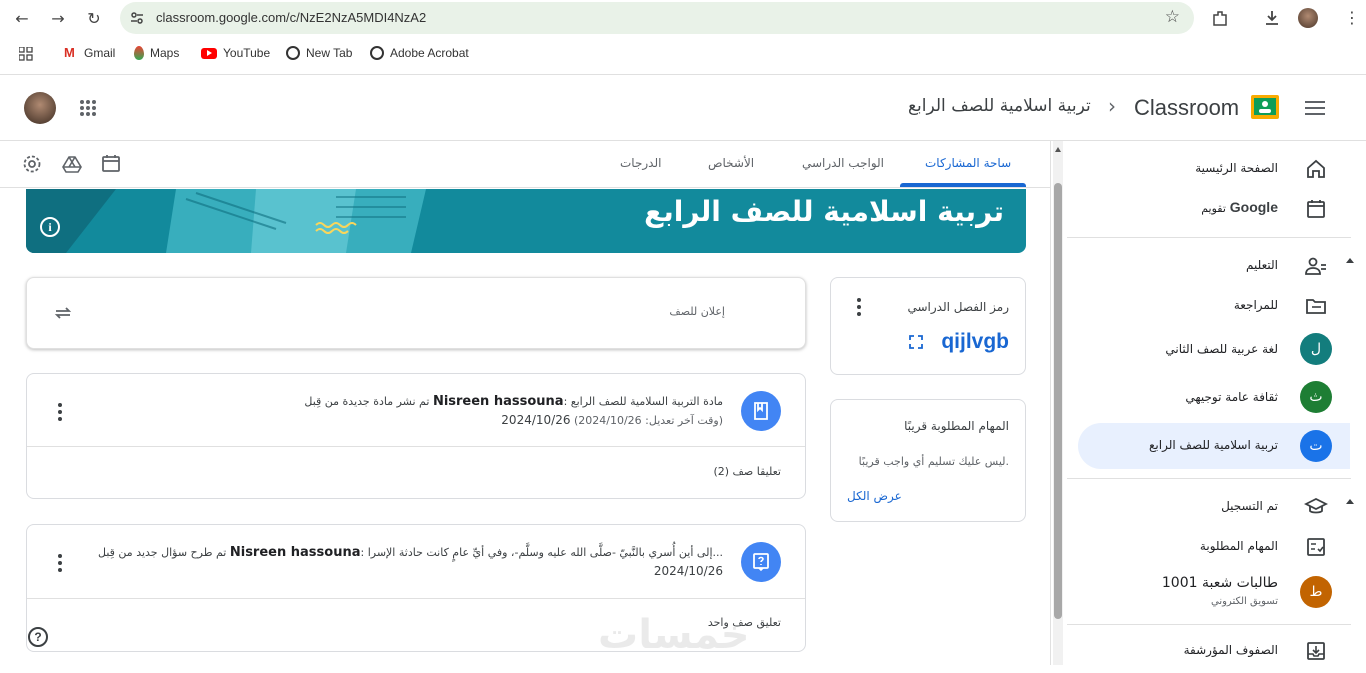  What do you see at coordinates (209, 53) in the screenshot?
I see `youtube-icon` at bounding box center [209, 53].